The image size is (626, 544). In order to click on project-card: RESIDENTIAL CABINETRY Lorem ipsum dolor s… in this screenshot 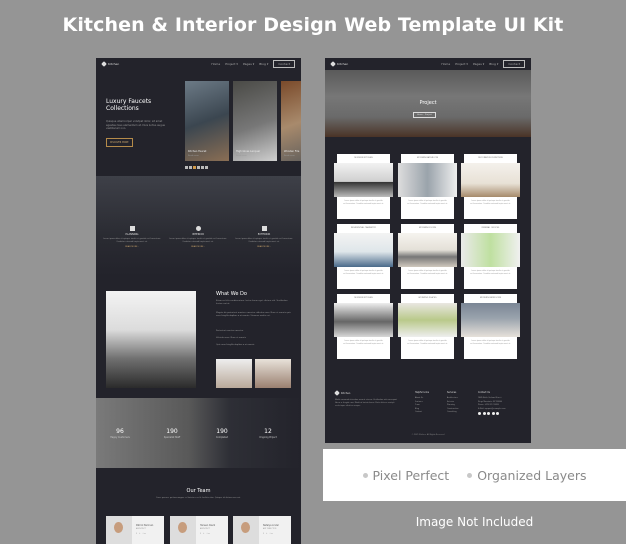, I will do `click(363, 256)`.